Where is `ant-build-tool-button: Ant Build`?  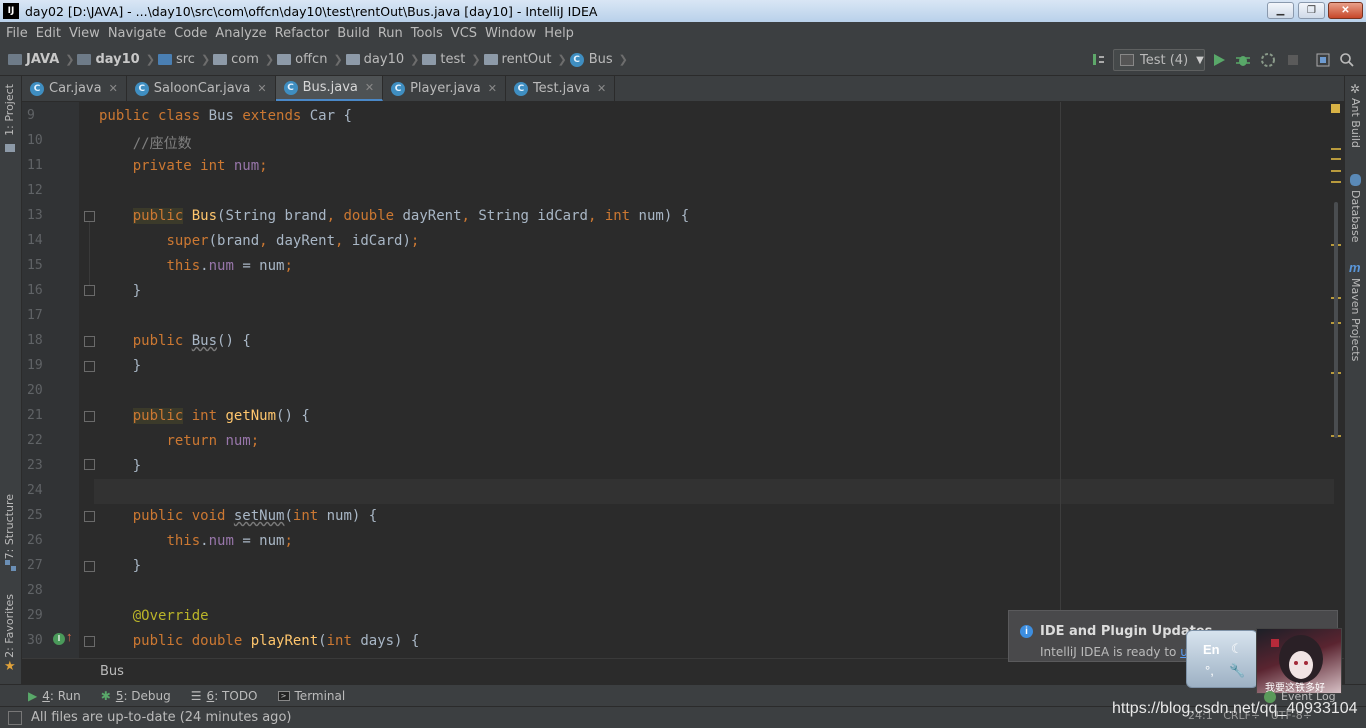 ant-build-tool-button: Ant Build is located at coordinates (1355, 123).